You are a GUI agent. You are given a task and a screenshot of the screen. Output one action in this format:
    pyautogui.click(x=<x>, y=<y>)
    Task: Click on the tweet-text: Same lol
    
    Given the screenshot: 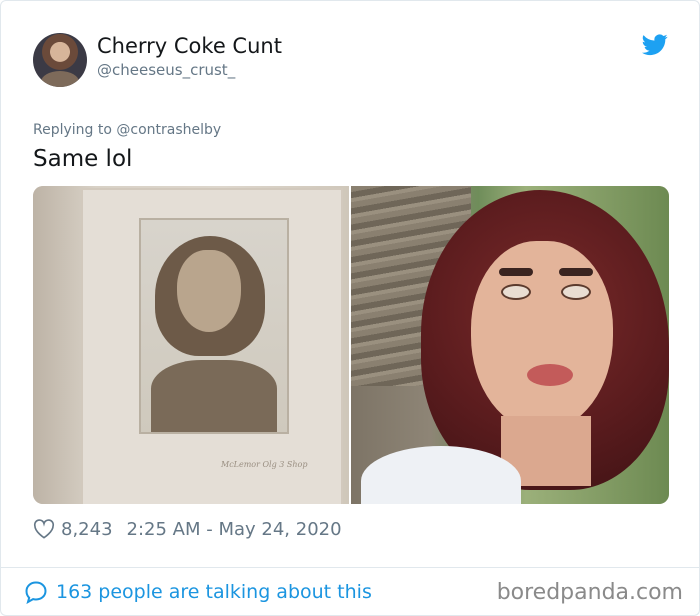 What is the action you would take?
    pyautogui.click(x=83, y=159)
    